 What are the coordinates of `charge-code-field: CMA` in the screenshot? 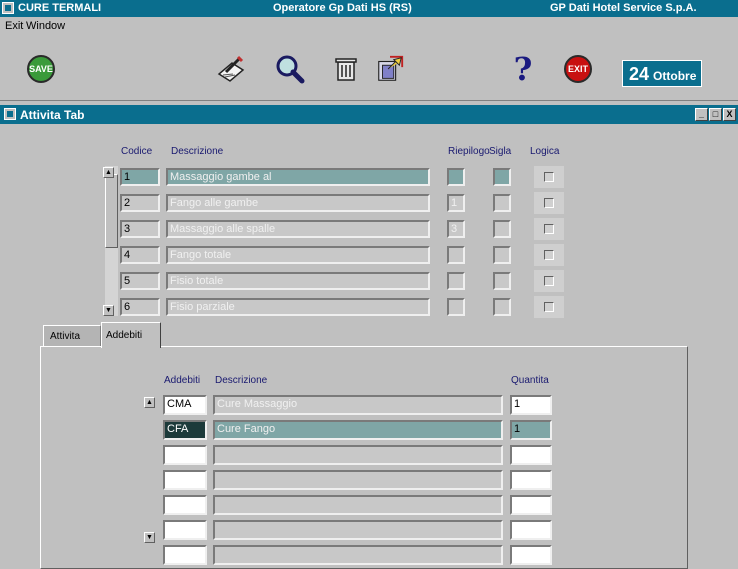 It's located at (185, 405).